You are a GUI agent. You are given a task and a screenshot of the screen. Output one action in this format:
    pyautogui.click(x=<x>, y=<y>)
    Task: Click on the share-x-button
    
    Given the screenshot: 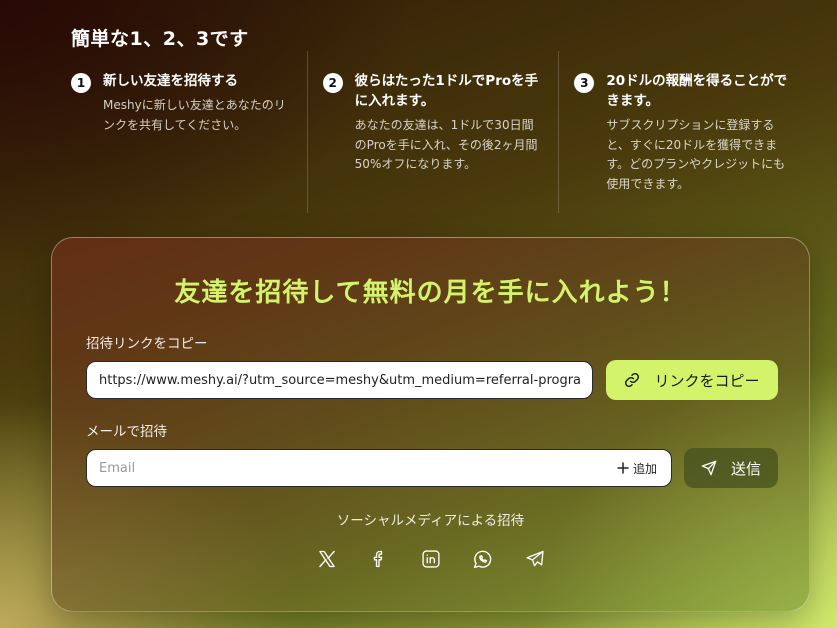 What is the action you would take?
    pyautogui.click(x=327, y=559)
    